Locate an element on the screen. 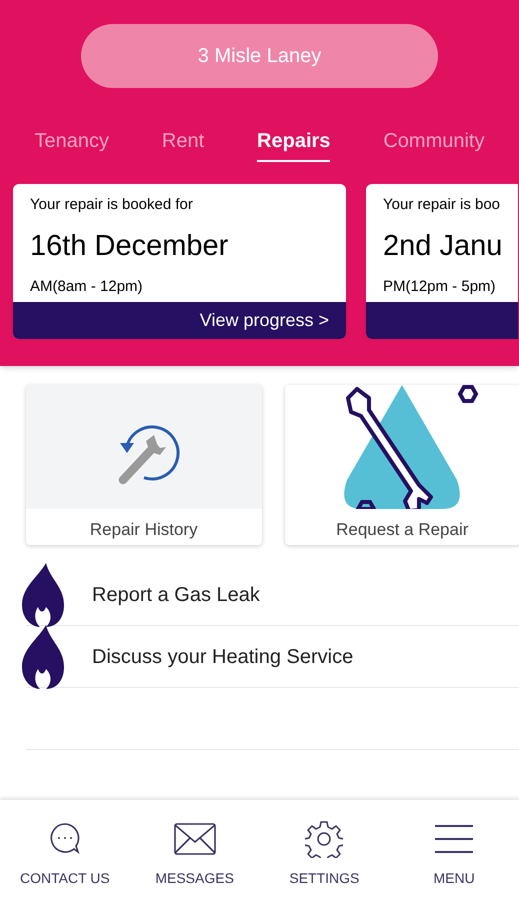  booking-heading: Your repair is boo is located at coordinates (441, 205).